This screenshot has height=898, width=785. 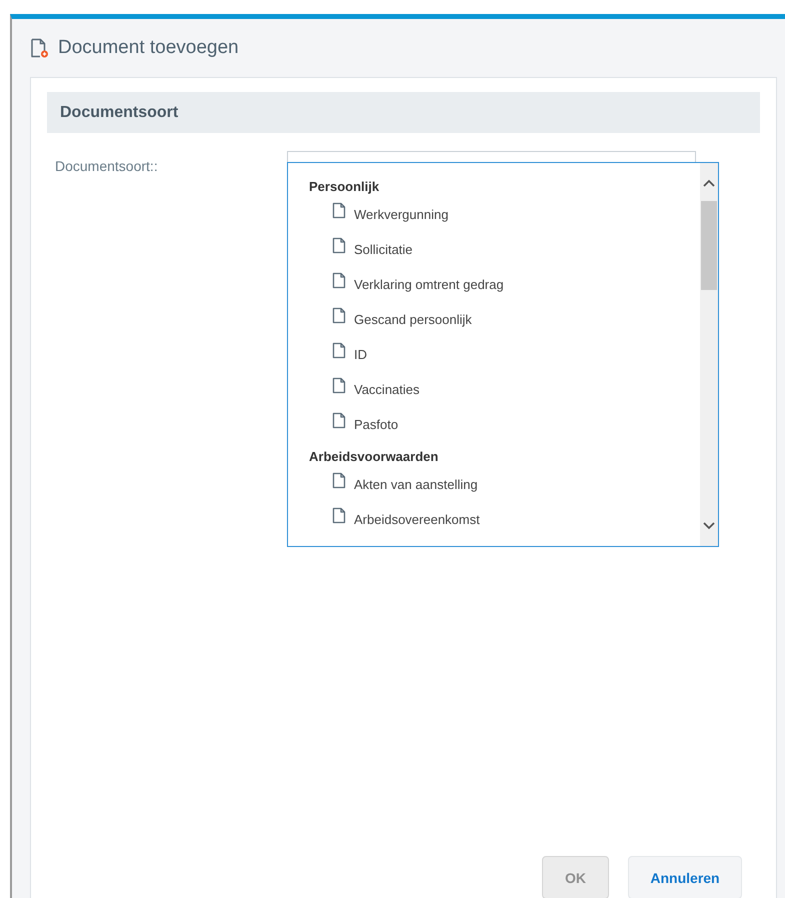 What do you see at coordinates (709, 354) in the screenshot?
I see `scrollbar` at bounding box center [709, 354].